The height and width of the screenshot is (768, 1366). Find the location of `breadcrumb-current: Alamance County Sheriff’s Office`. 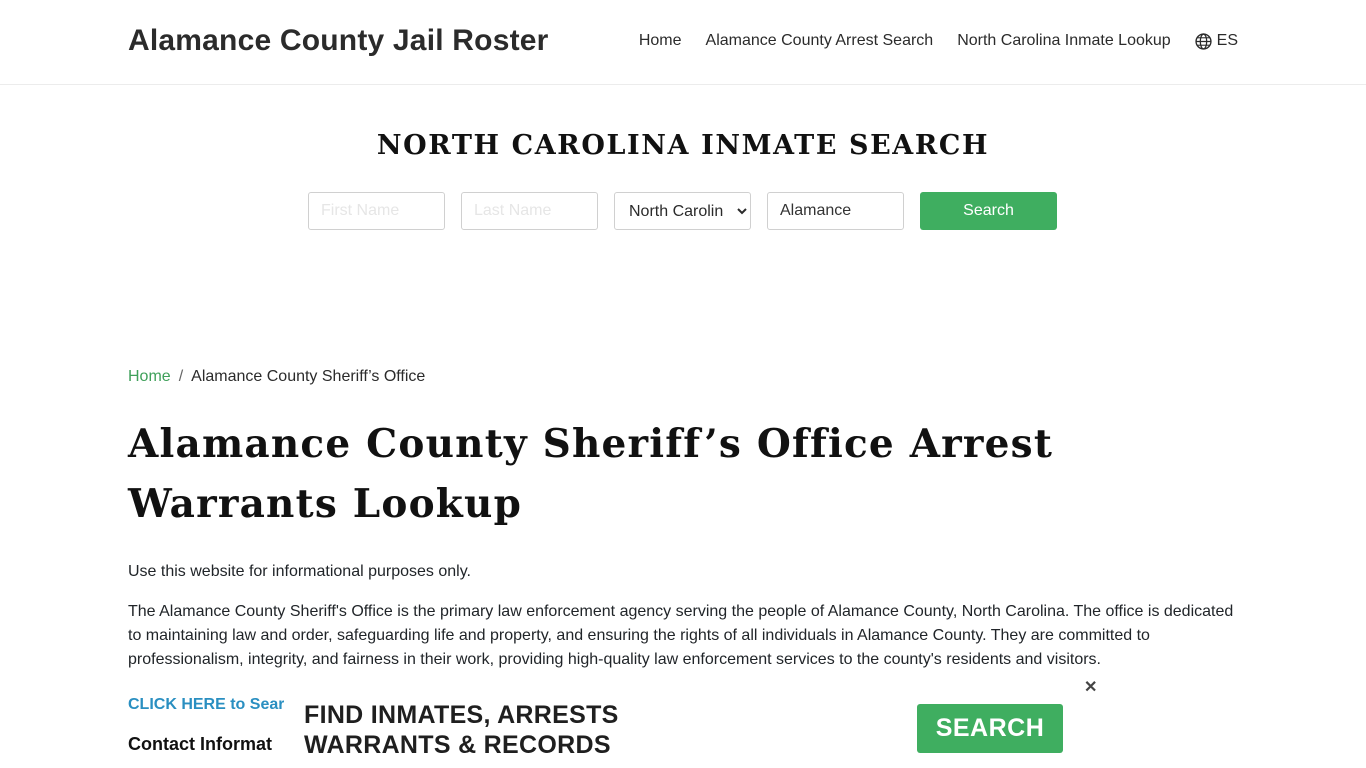

breadcrumb-current: Alamance County Sheriff’s Office is located at coordinates (308, 376).